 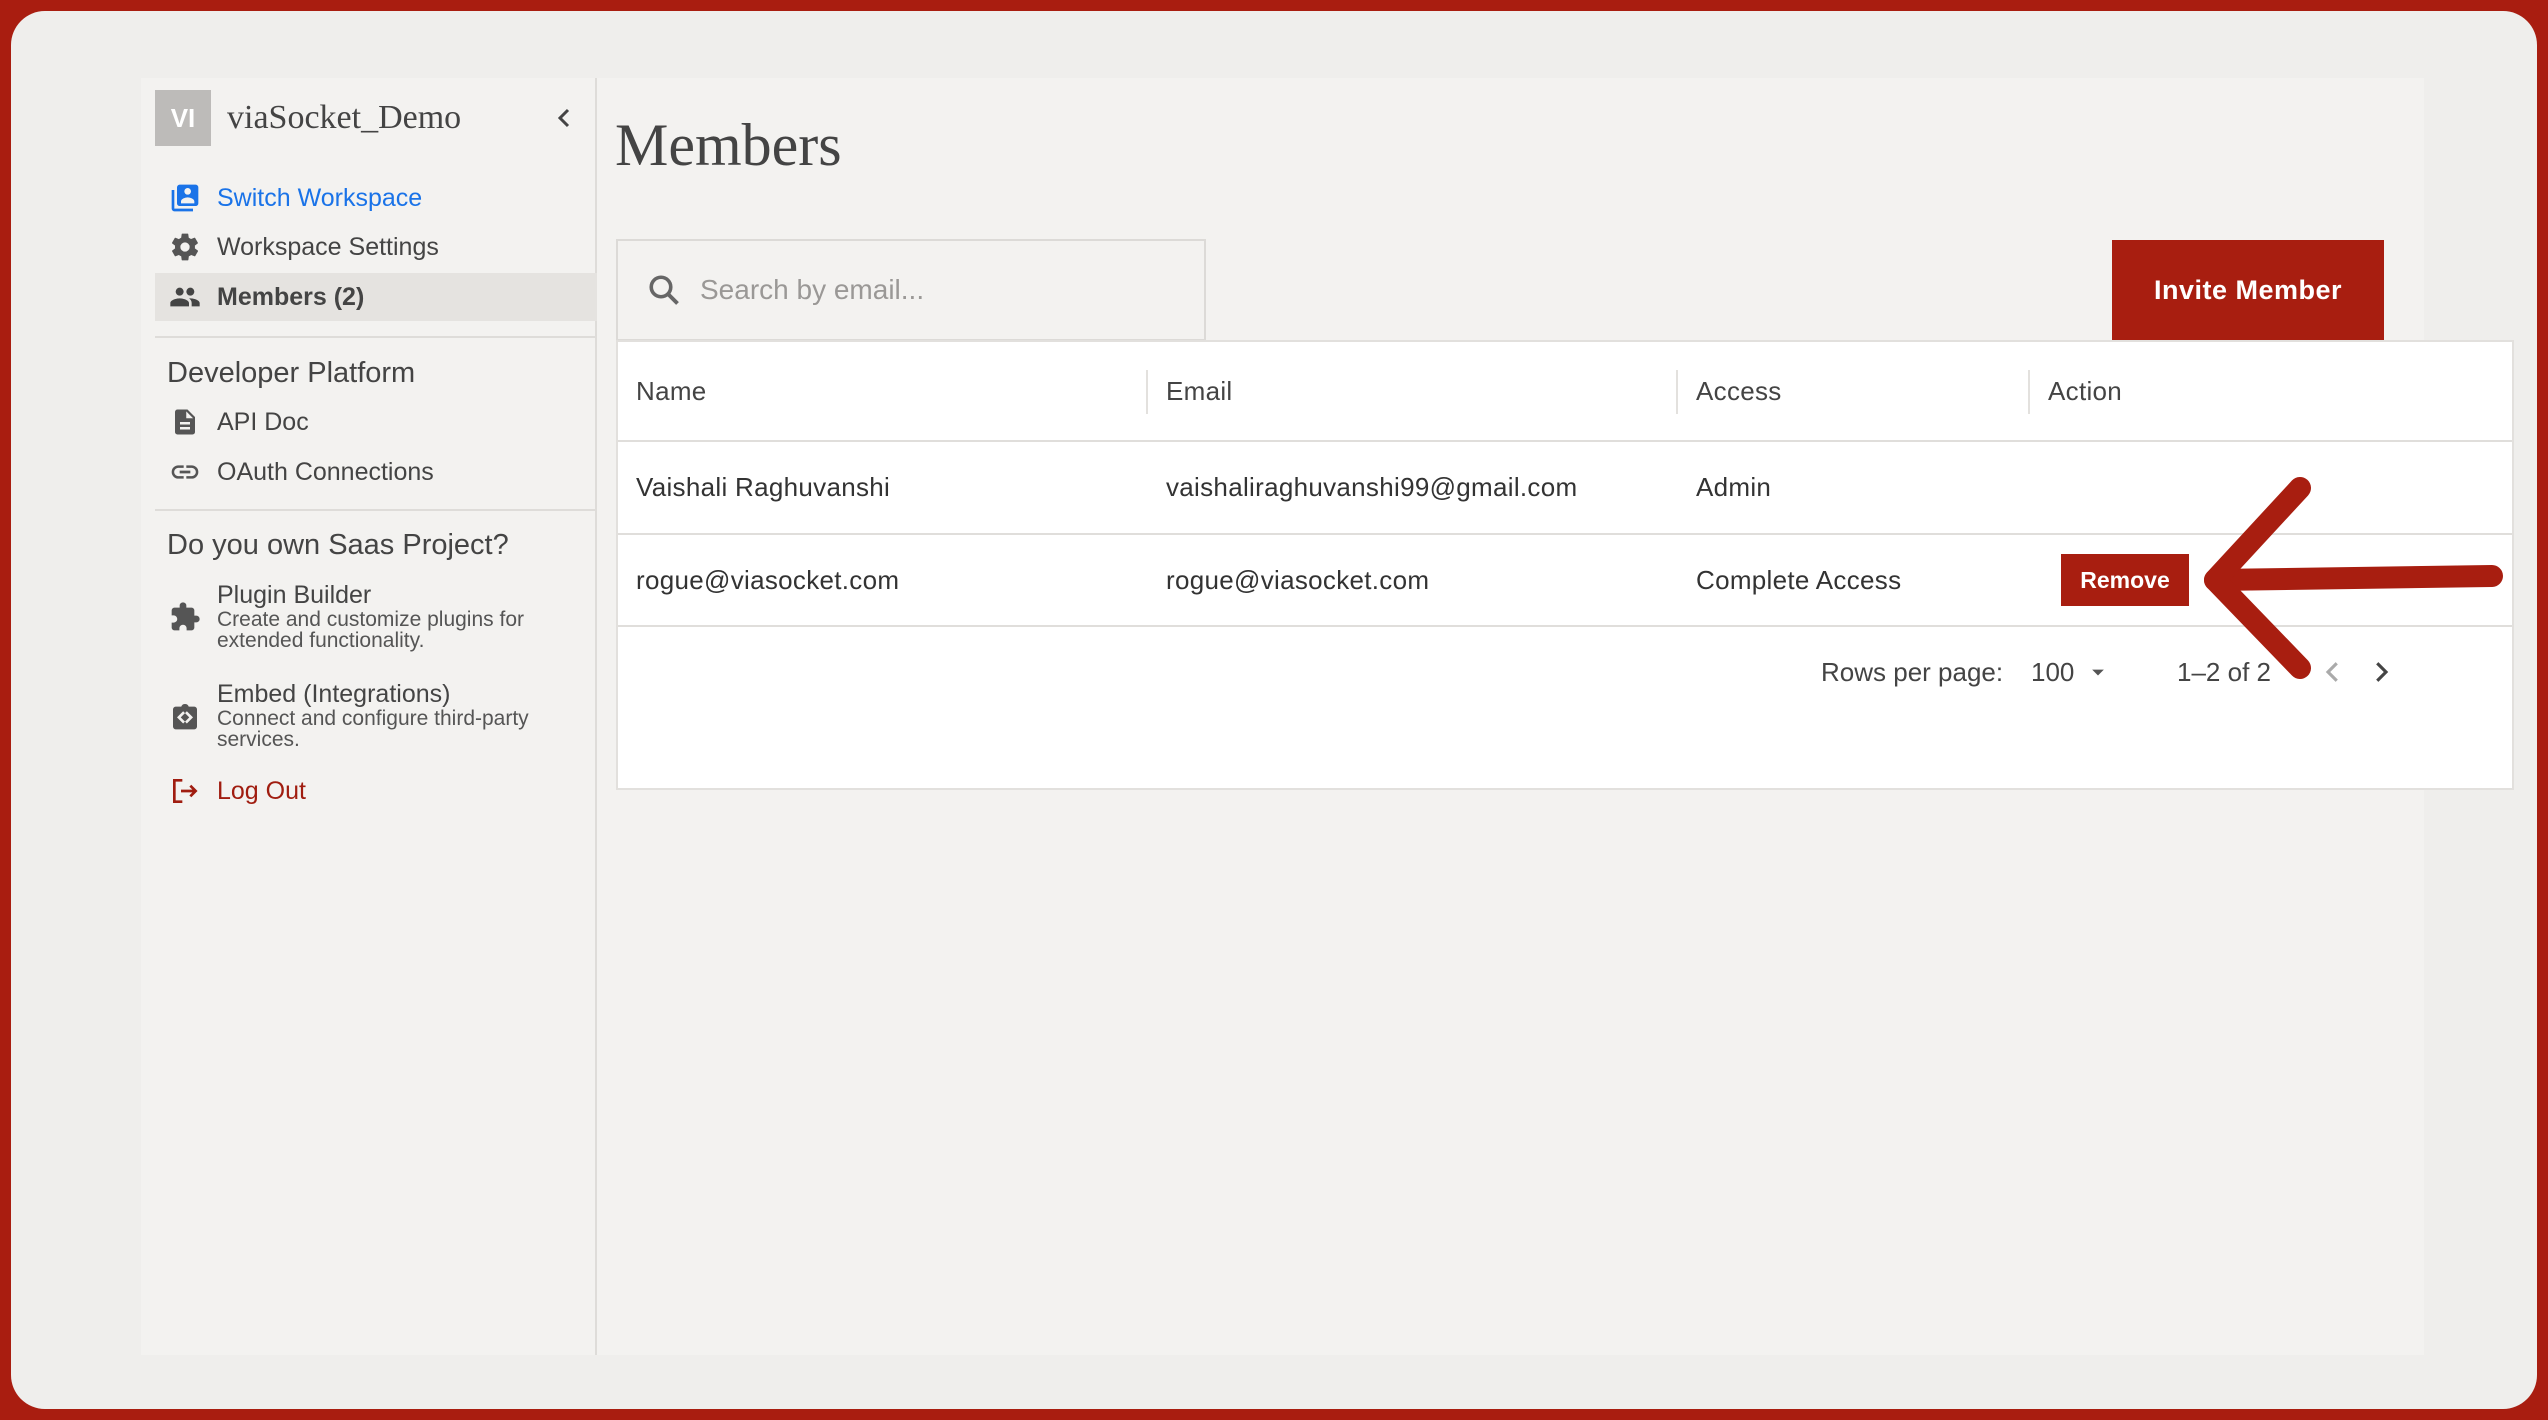 I want to click on member-access: Admin, so click(x=1734, y=487).